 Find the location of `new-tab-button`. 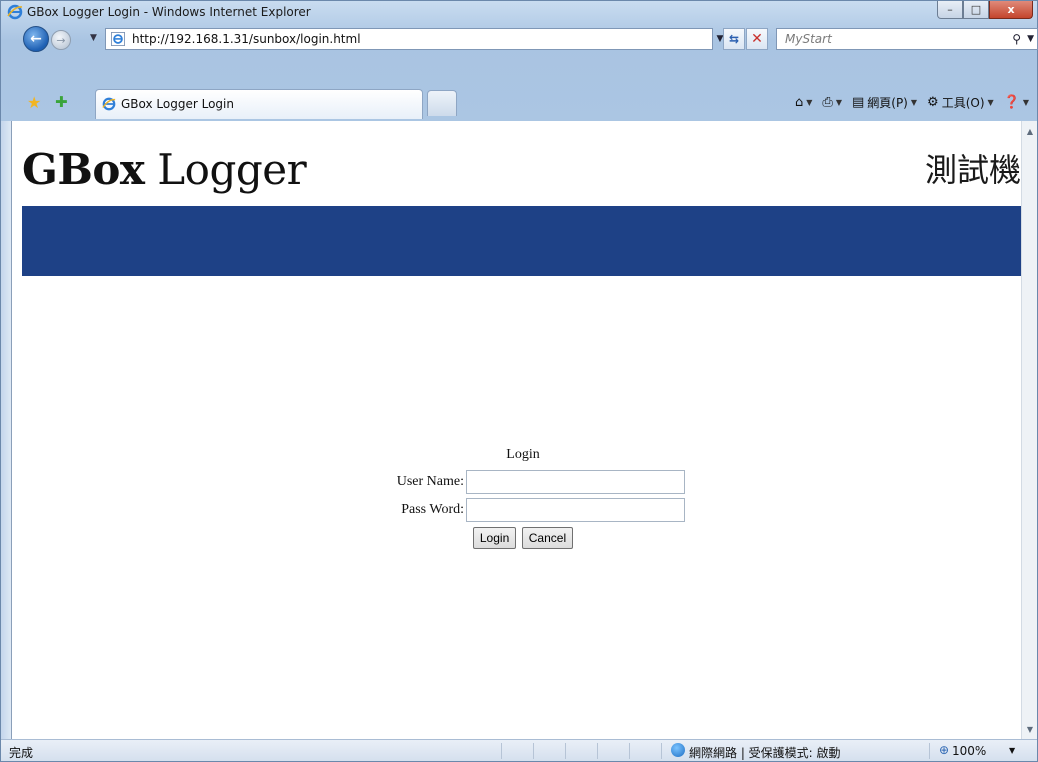

new-tab-button is located at coordinates (442, 103).